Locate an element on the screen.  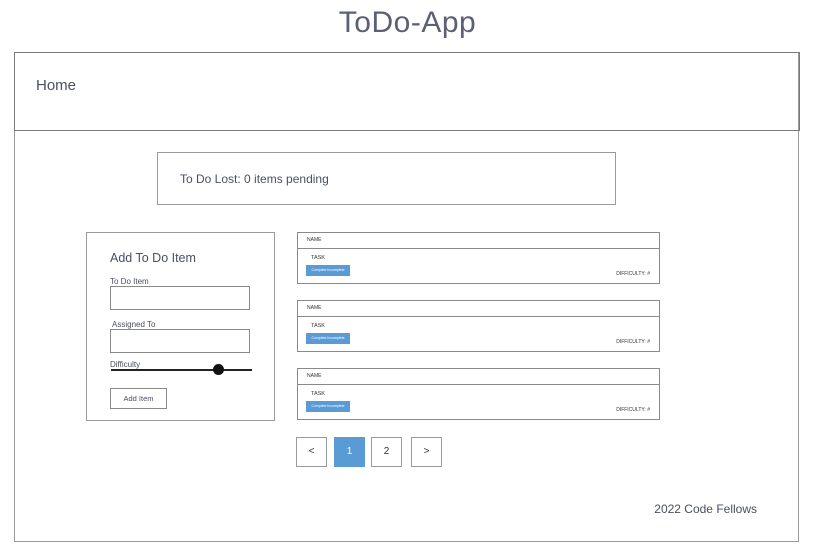
pending-summary: To Do Lost: 0 items pending is located at coordinates (386, 178).